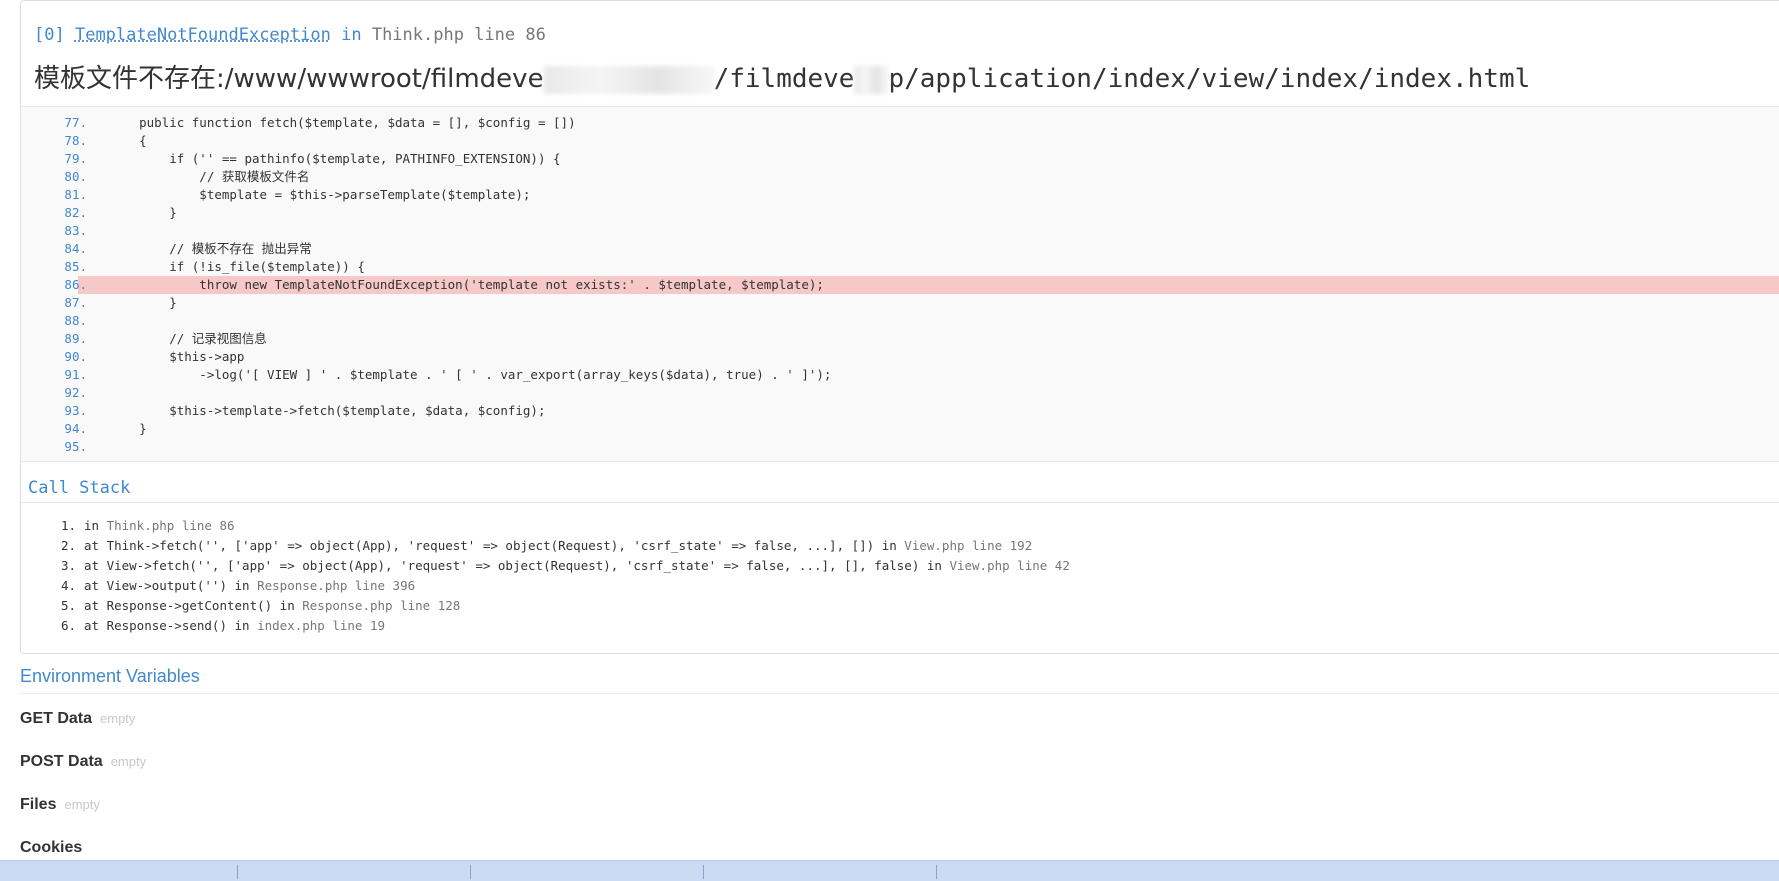 The image size is (1779, 881). Describe the element at coordinates (900, 303) in the screenshot. I see `code-line: 87. }` at that location.